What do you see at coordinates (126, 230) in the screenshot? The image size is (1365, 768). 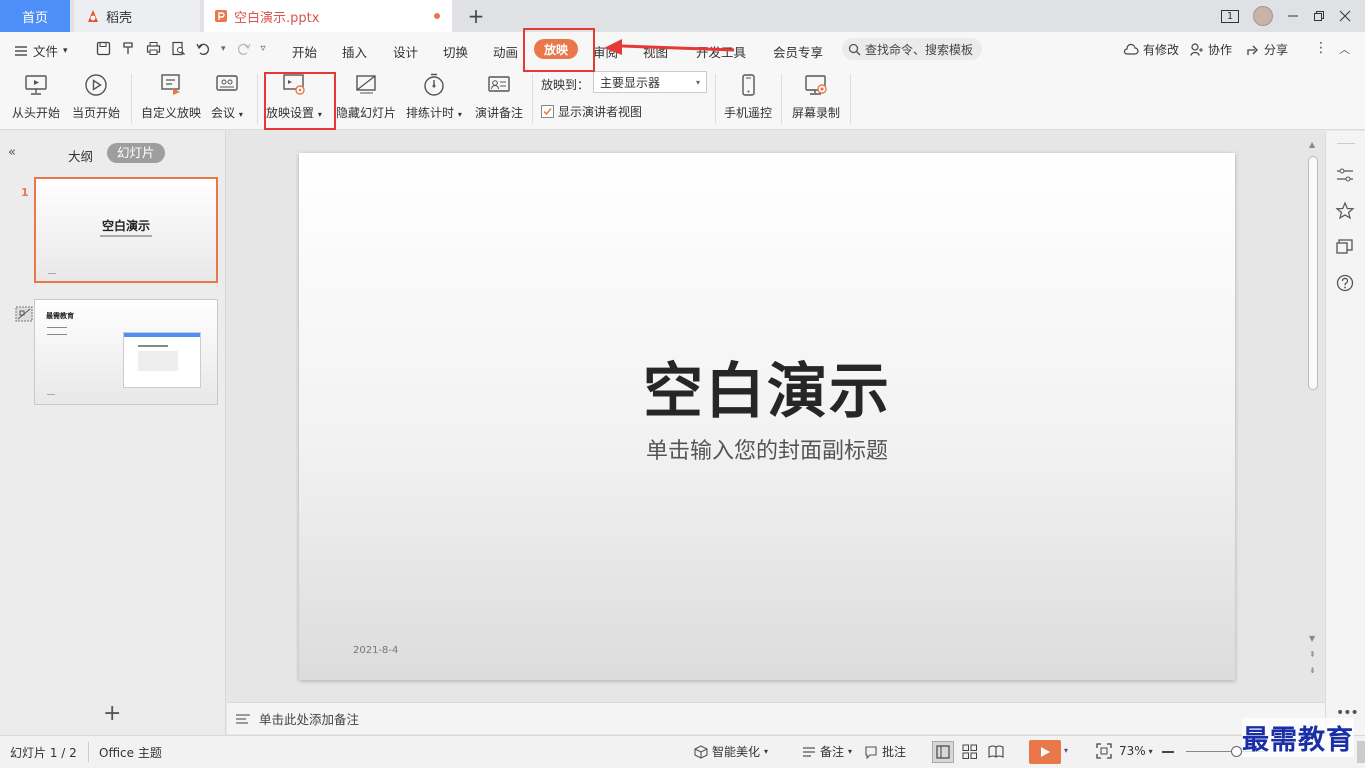 I see `slide-thumbnail-1: 空白演示` at bounding box center [126, 230].